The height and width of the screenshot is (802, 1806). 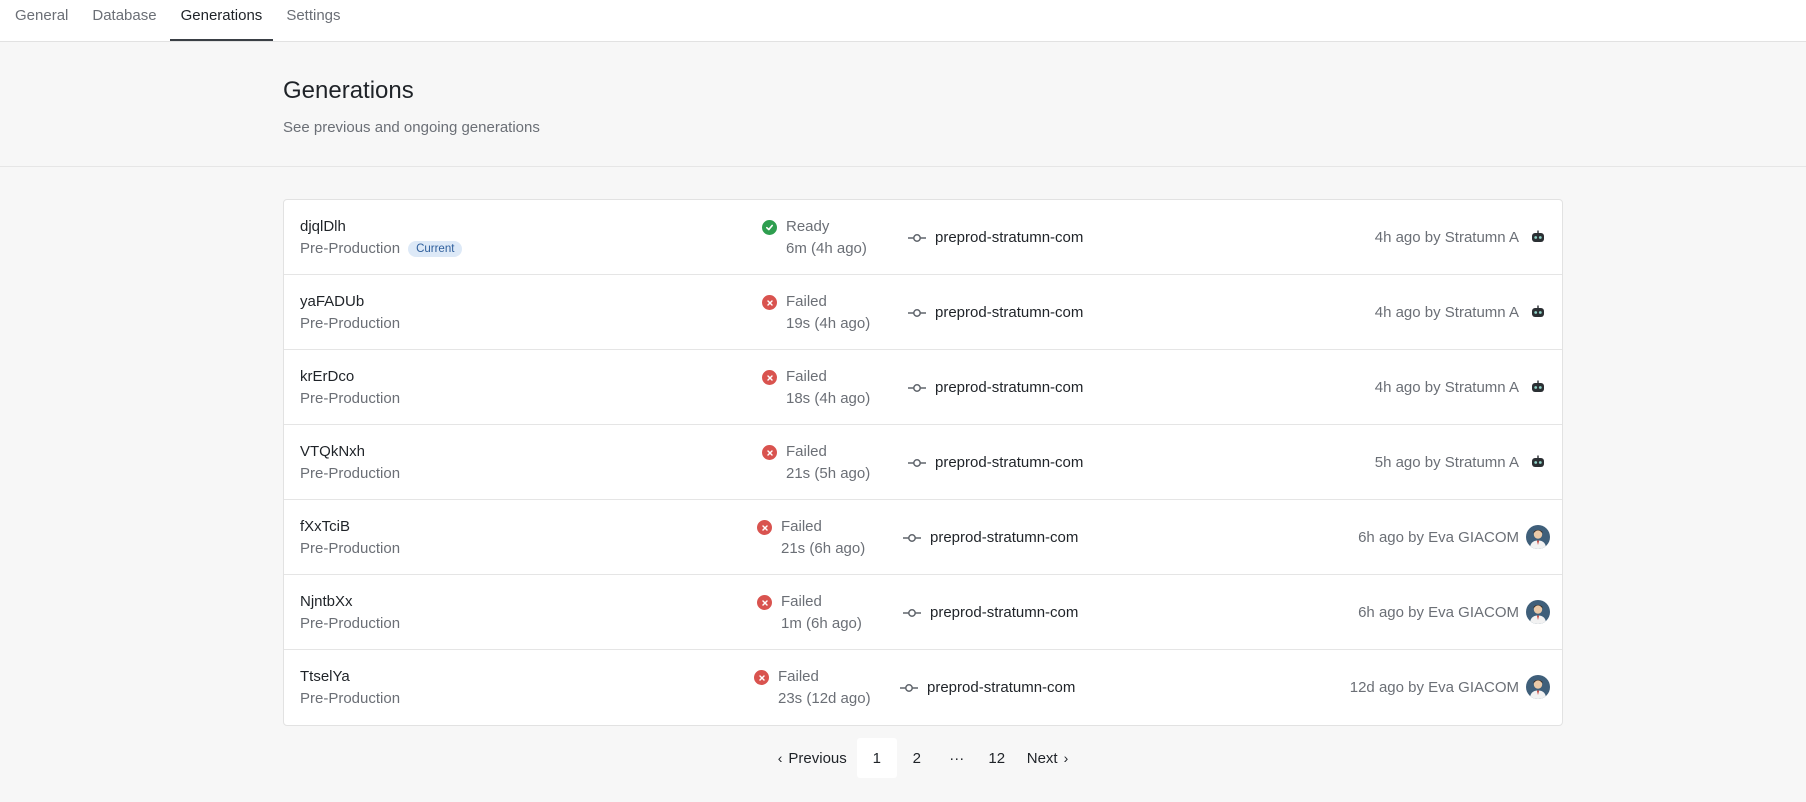 I want to click on page-button-1: 1, so click(x=876, y=758).